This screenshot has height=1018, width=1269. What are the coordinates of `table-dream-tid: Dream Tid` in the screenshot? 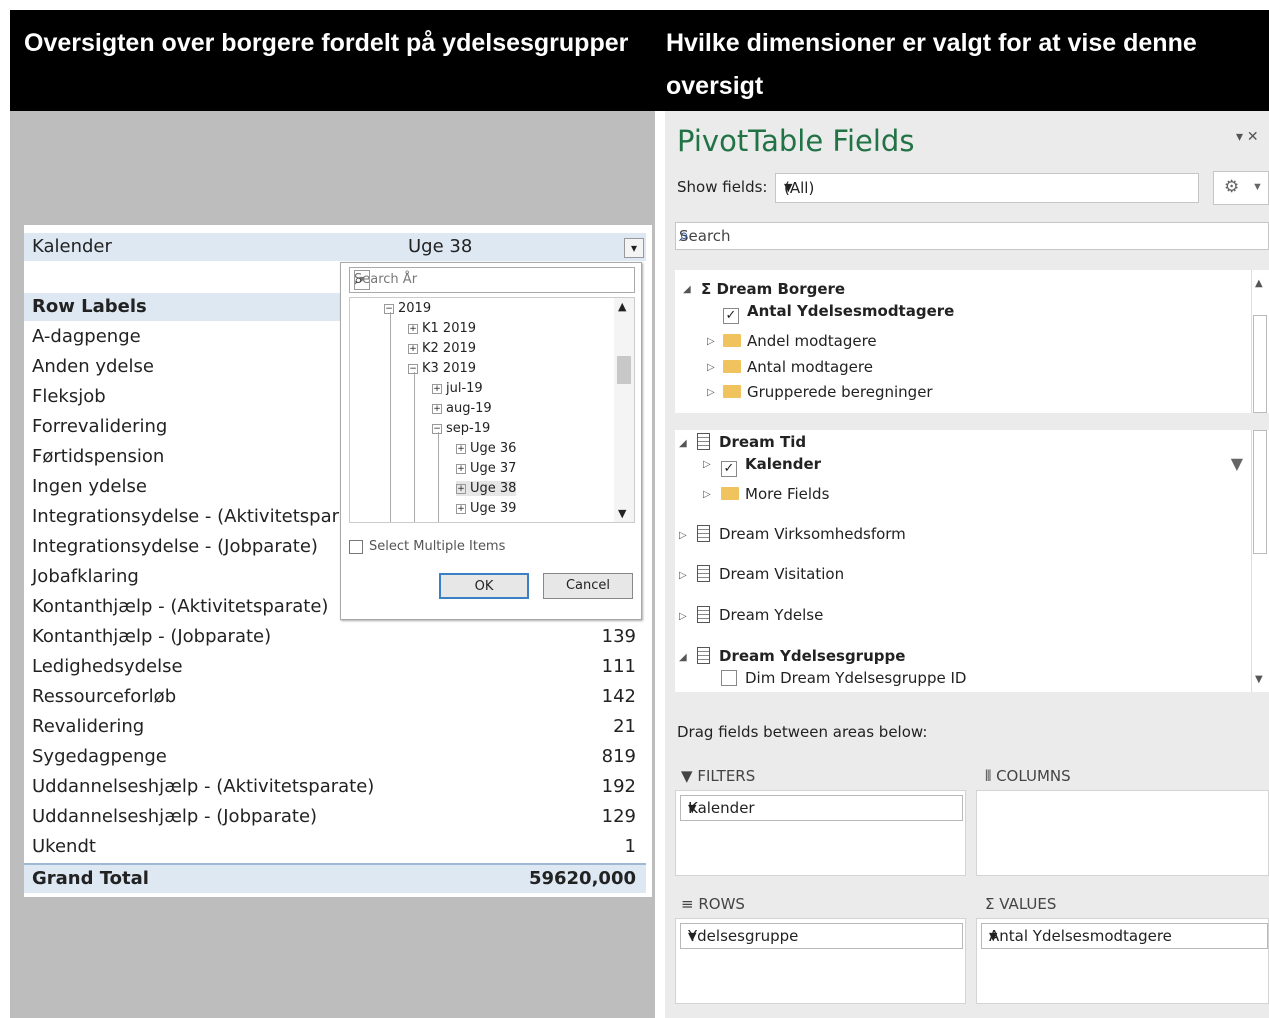 It's located at (751, 442).